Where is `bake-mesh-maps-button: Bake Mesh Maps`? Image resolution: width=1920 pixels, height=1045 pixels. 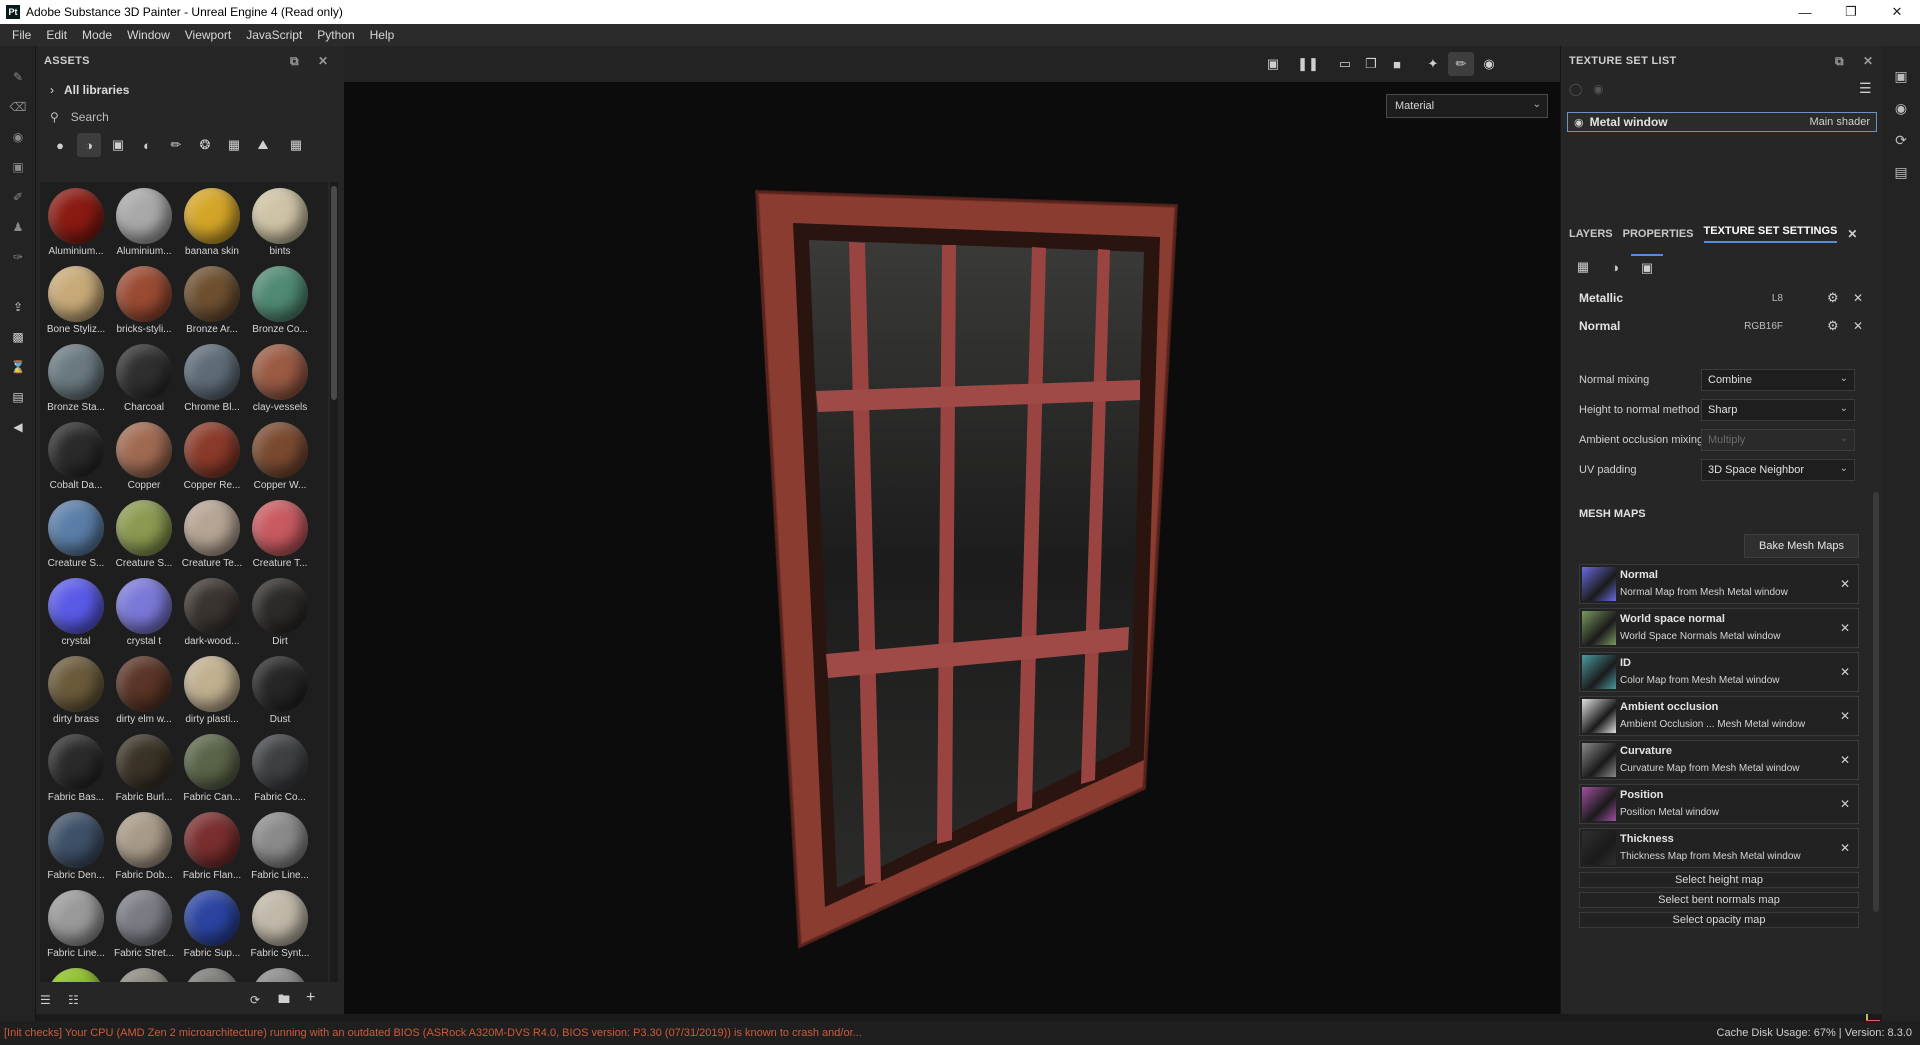
bake-mesh-maps-button: Bake Mesh Maps is located at coordinates (1801, 546).